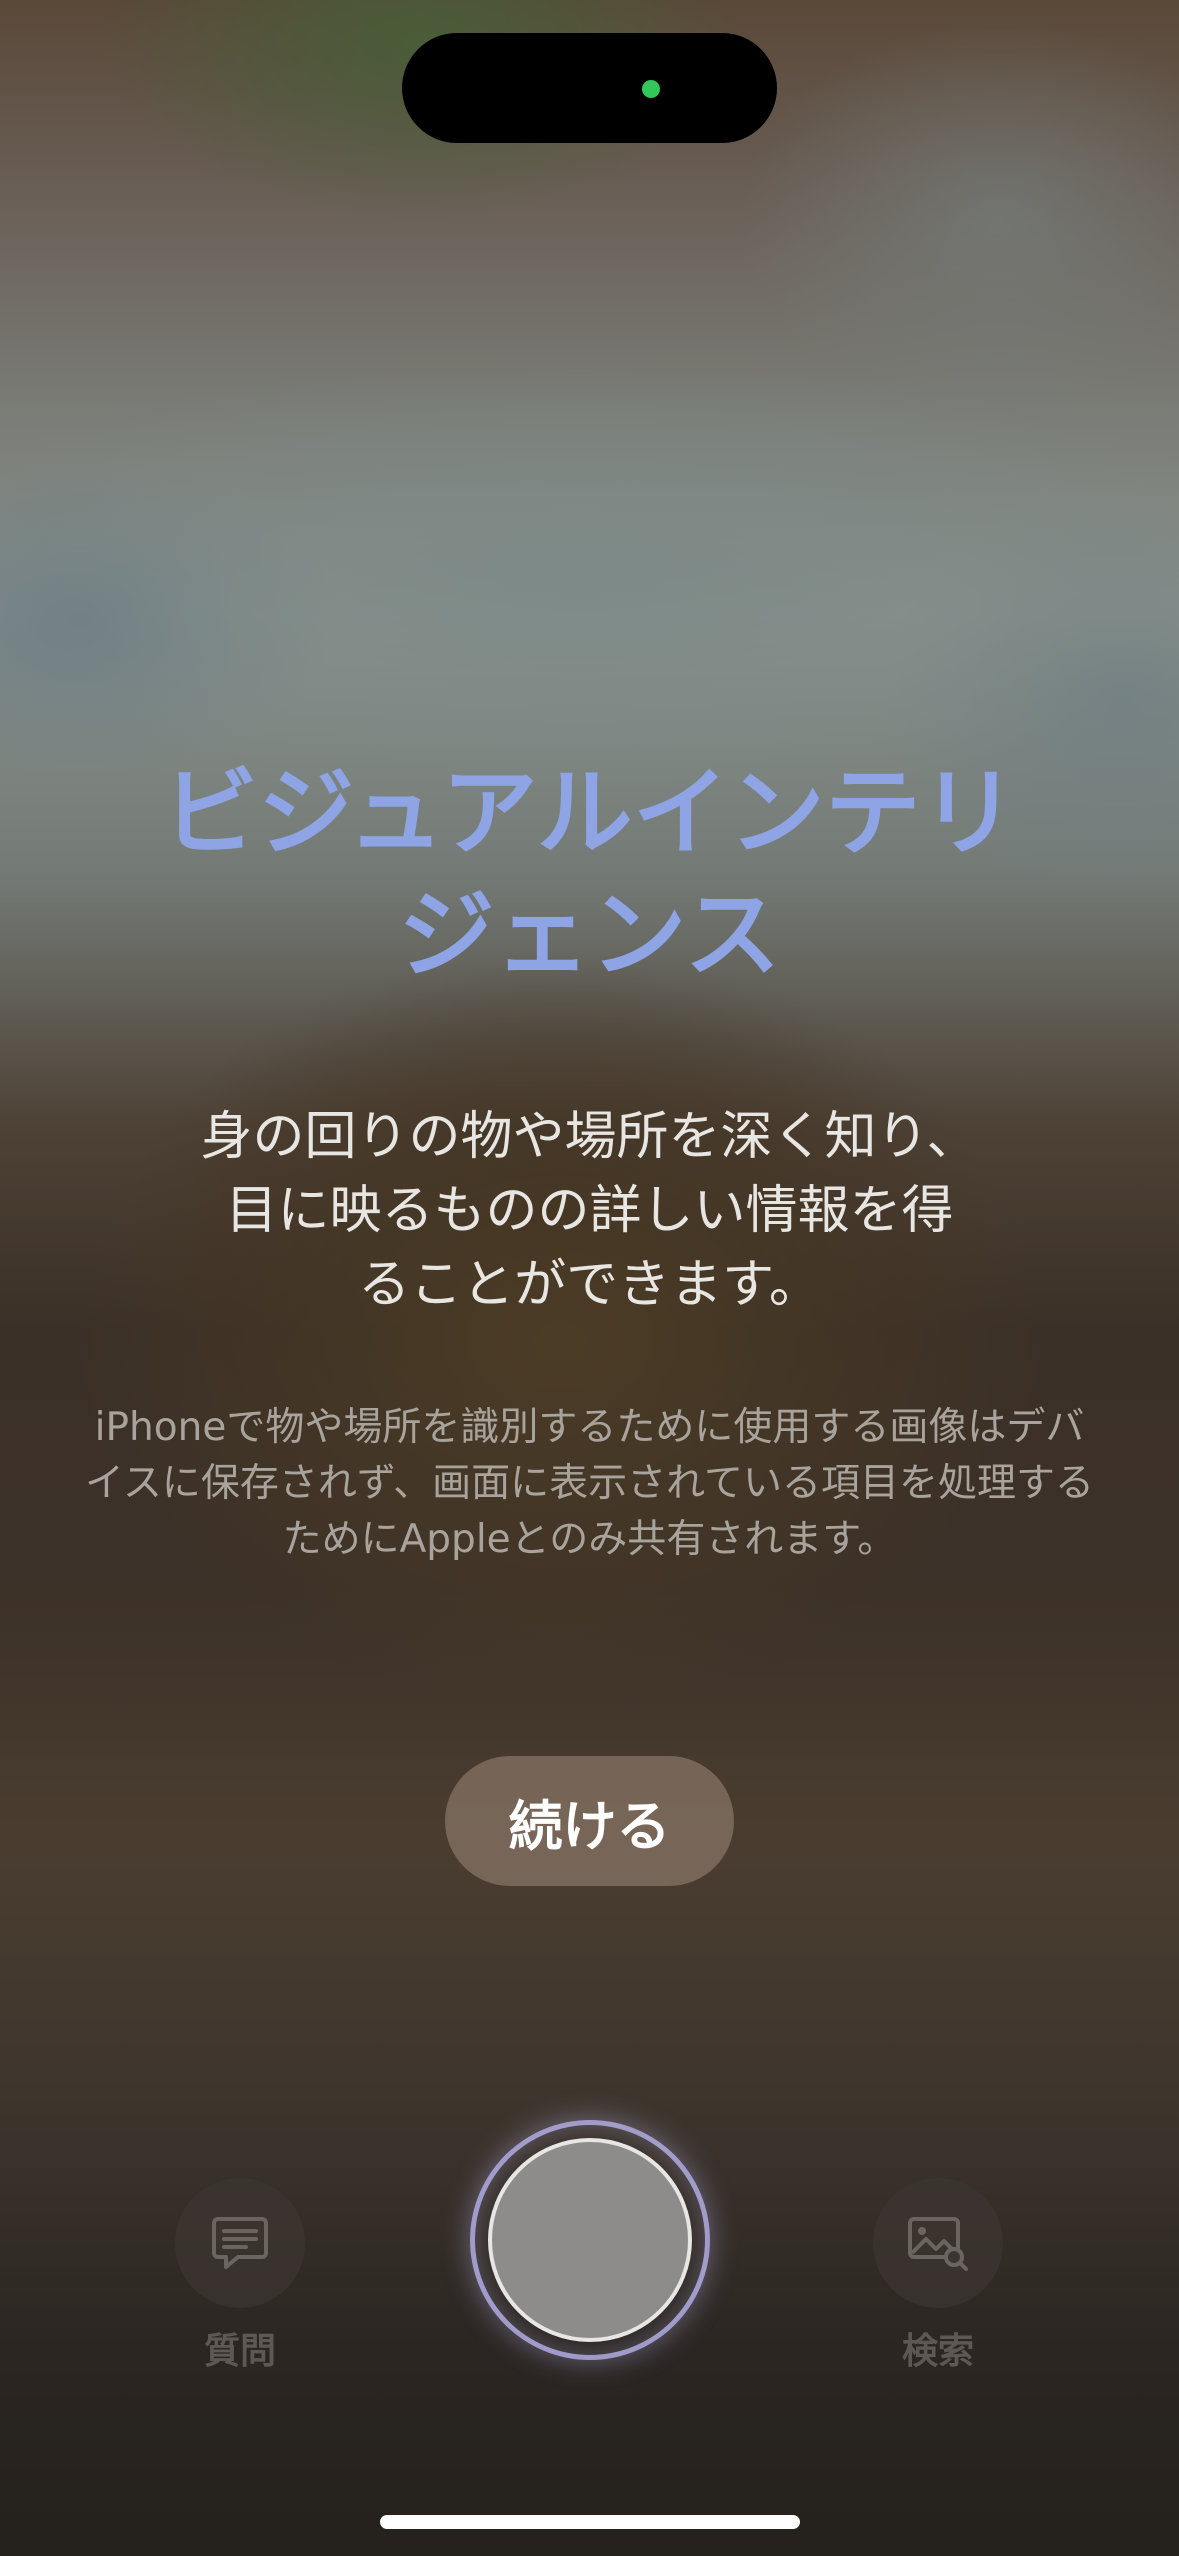 The width and height of the screenshot is (1179, 2556). Describe the element at coordinates (590, 2522) in the screenshot. I see `home-indicator` at that location.